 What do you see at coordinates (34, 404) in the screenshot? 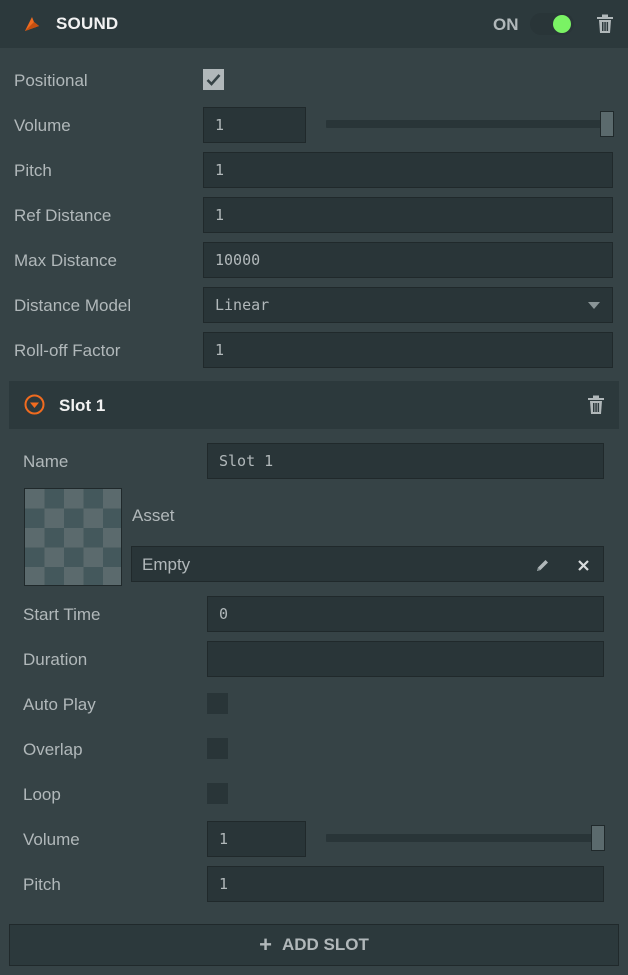
I see `collapse-slot-icon` at bounding box center [34, 404].